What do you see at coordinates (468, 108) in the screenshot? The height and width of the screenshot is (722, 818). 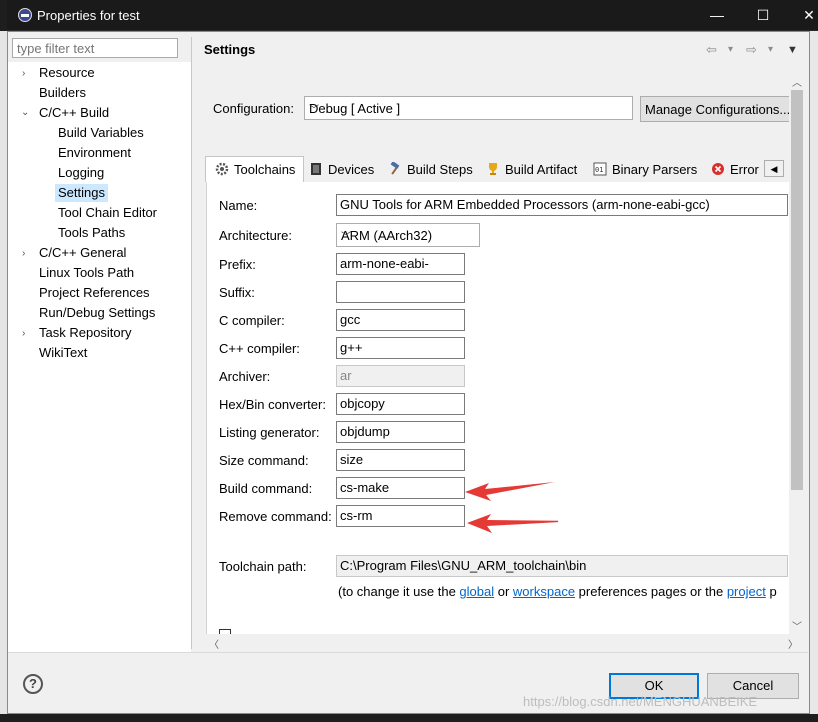 I see `configuration-select: Debug [ Active ] ﹀` at bounding box center [468, 108].